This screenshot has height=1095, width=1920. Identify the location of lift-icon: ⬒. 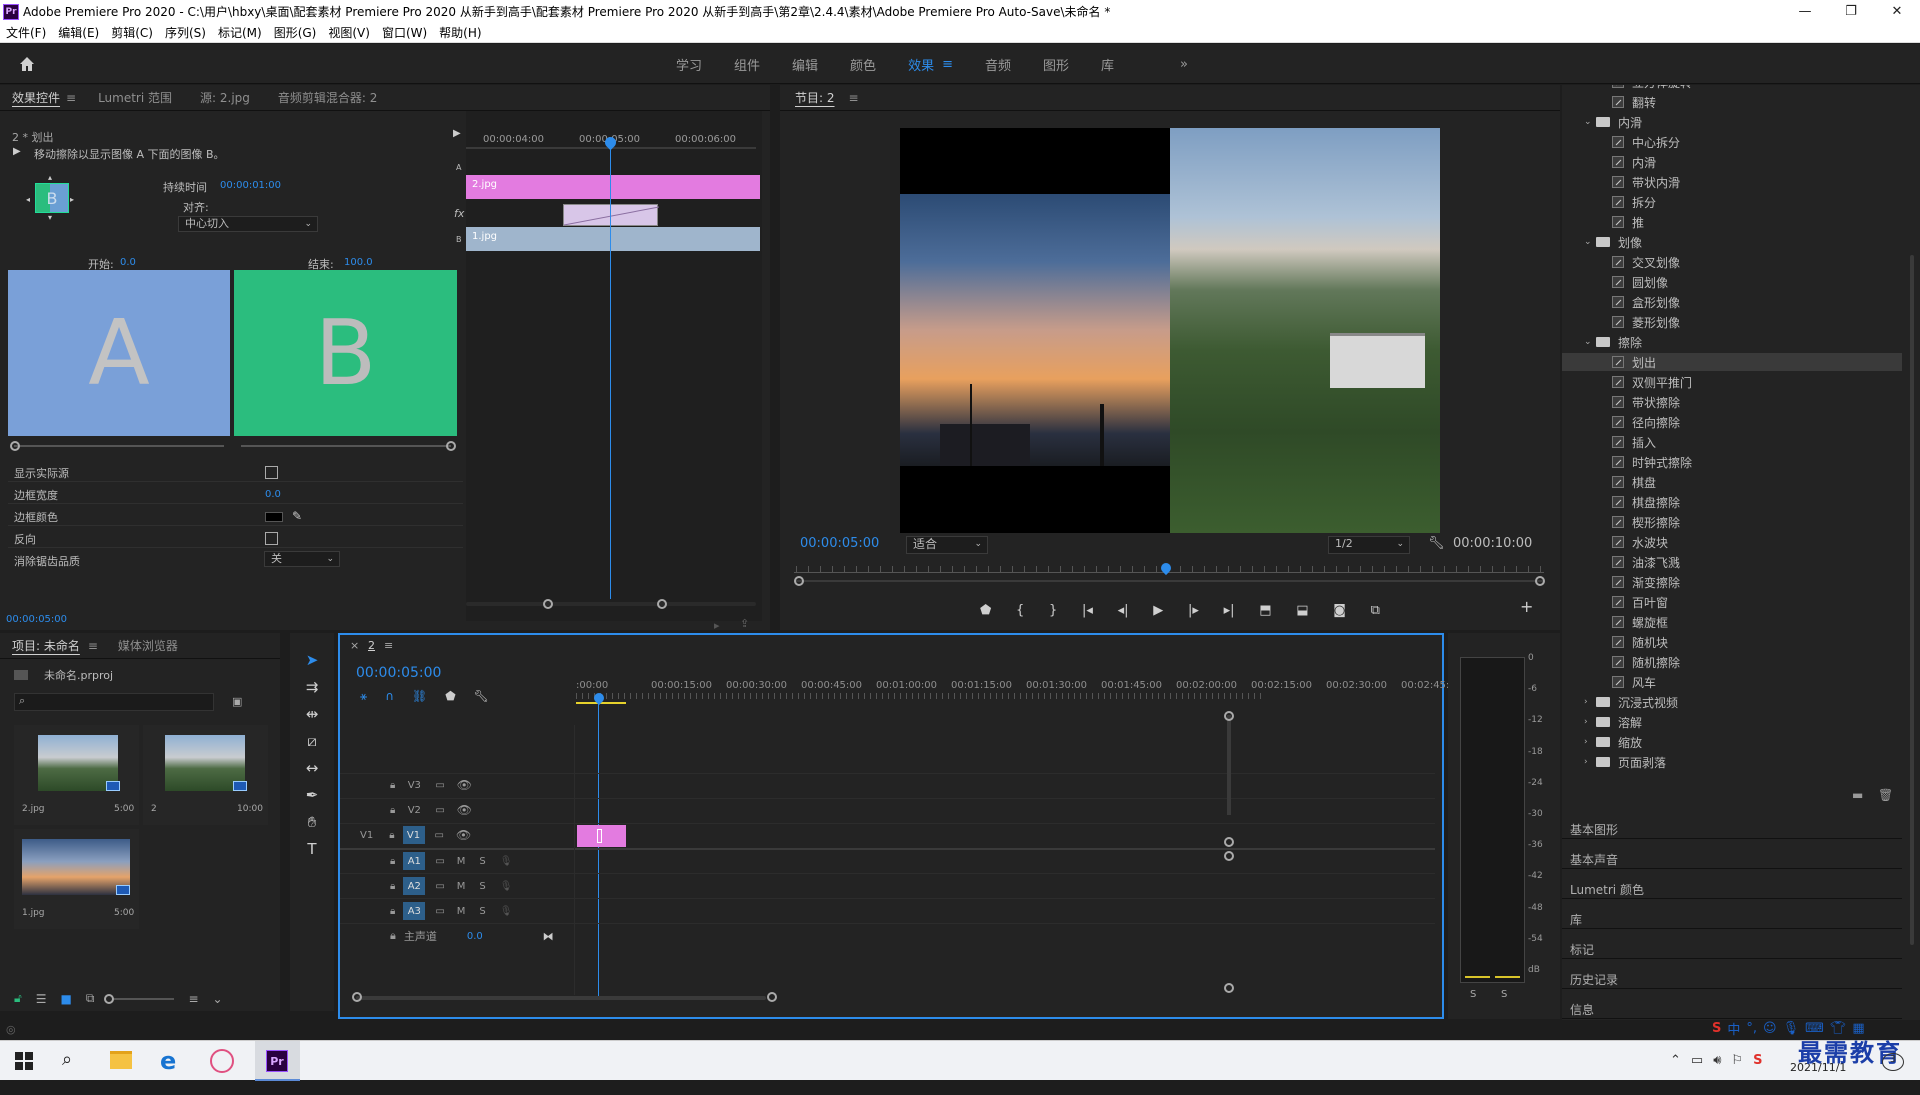
(1265, 610).